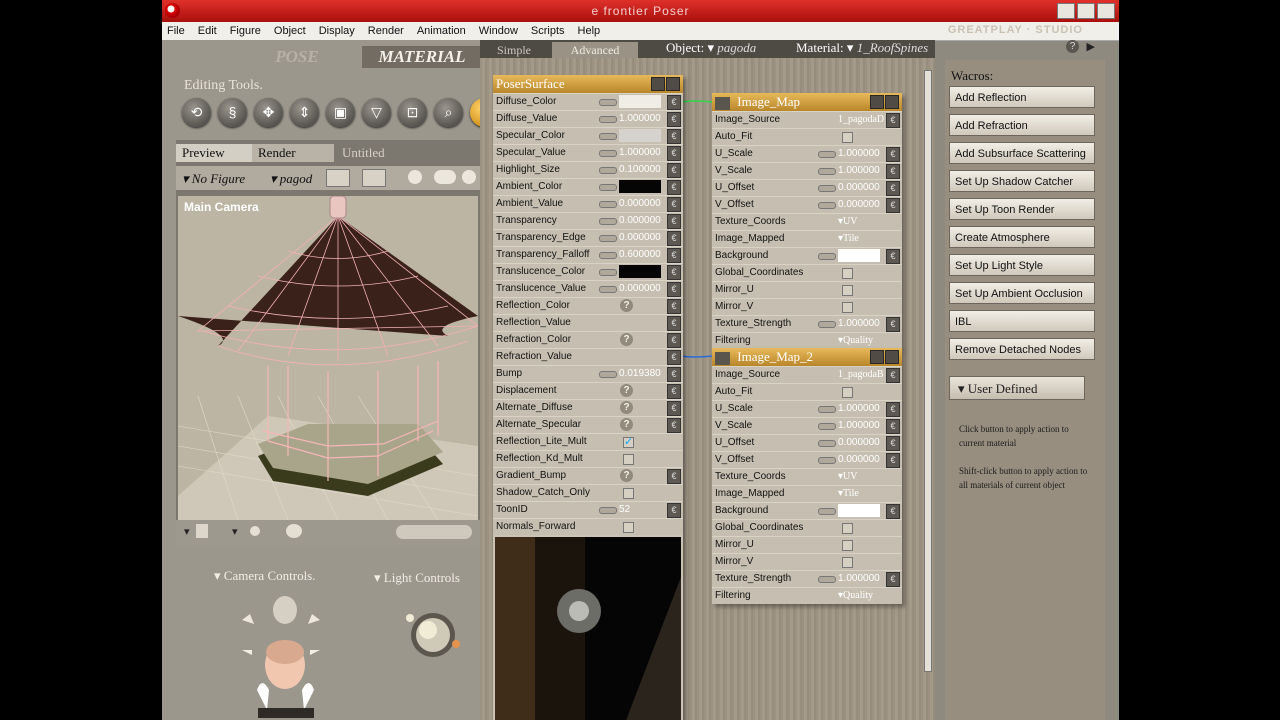 This screenshot has width=1280, height=720. I want to click on wacro-button-set-up-shadow-catcher: Set Up Shadow Catcher, so click(1022, 181).